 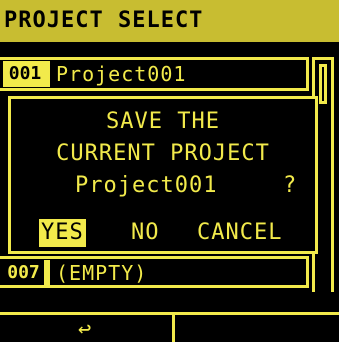 I want to click on scrollbar-thumb, so click(x=323, y=84).